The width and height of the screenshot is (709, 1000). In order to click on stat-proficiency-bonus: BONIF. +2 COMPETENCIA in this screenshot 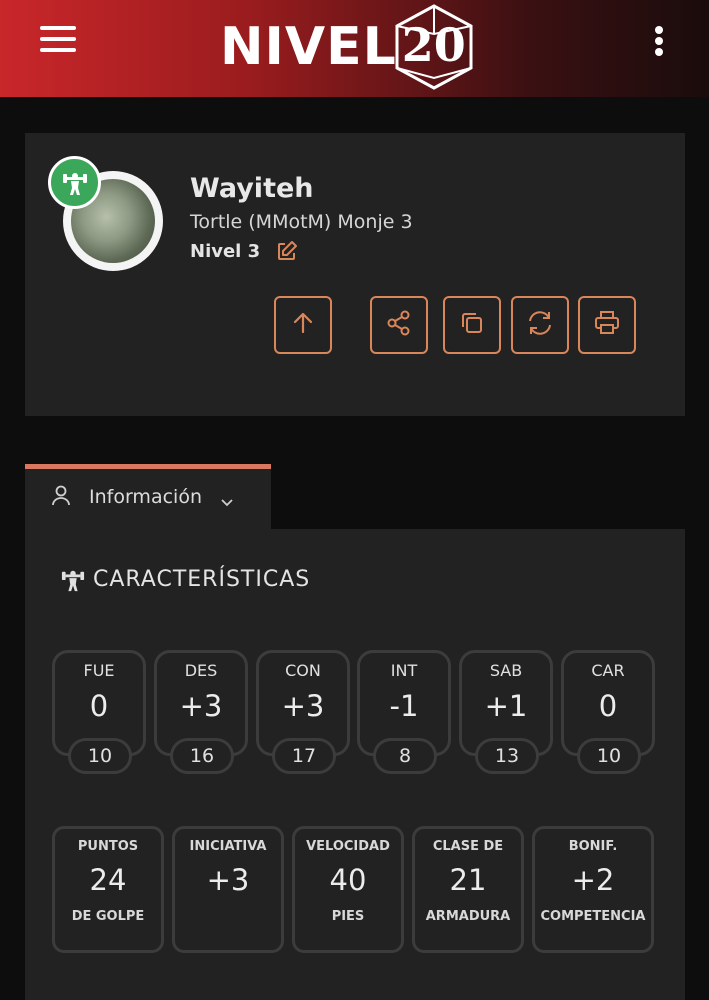, I will do `click(593, 889)`.